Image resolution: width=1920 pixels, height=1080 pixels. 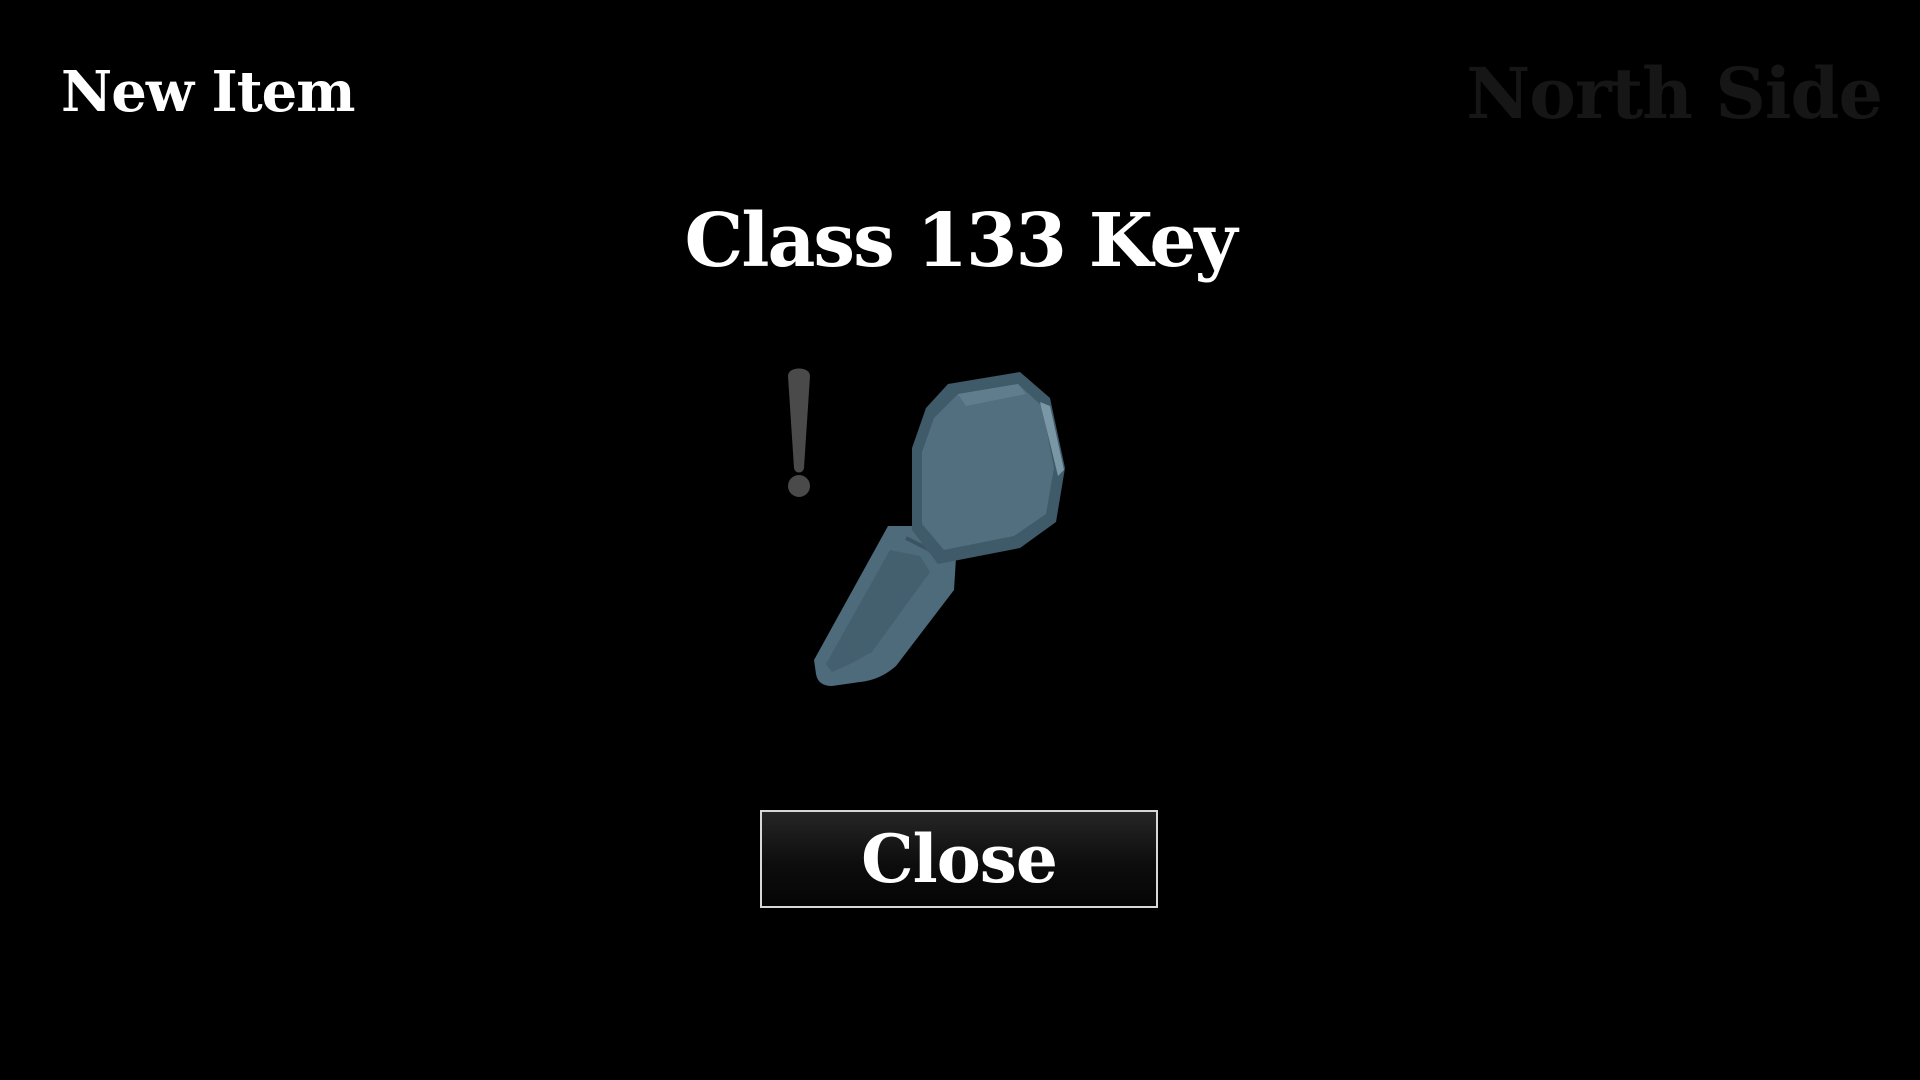 What do you see at coordinates (939, 529) in the screenshot?
I see `key-icon` at bounding box center [939, 529].